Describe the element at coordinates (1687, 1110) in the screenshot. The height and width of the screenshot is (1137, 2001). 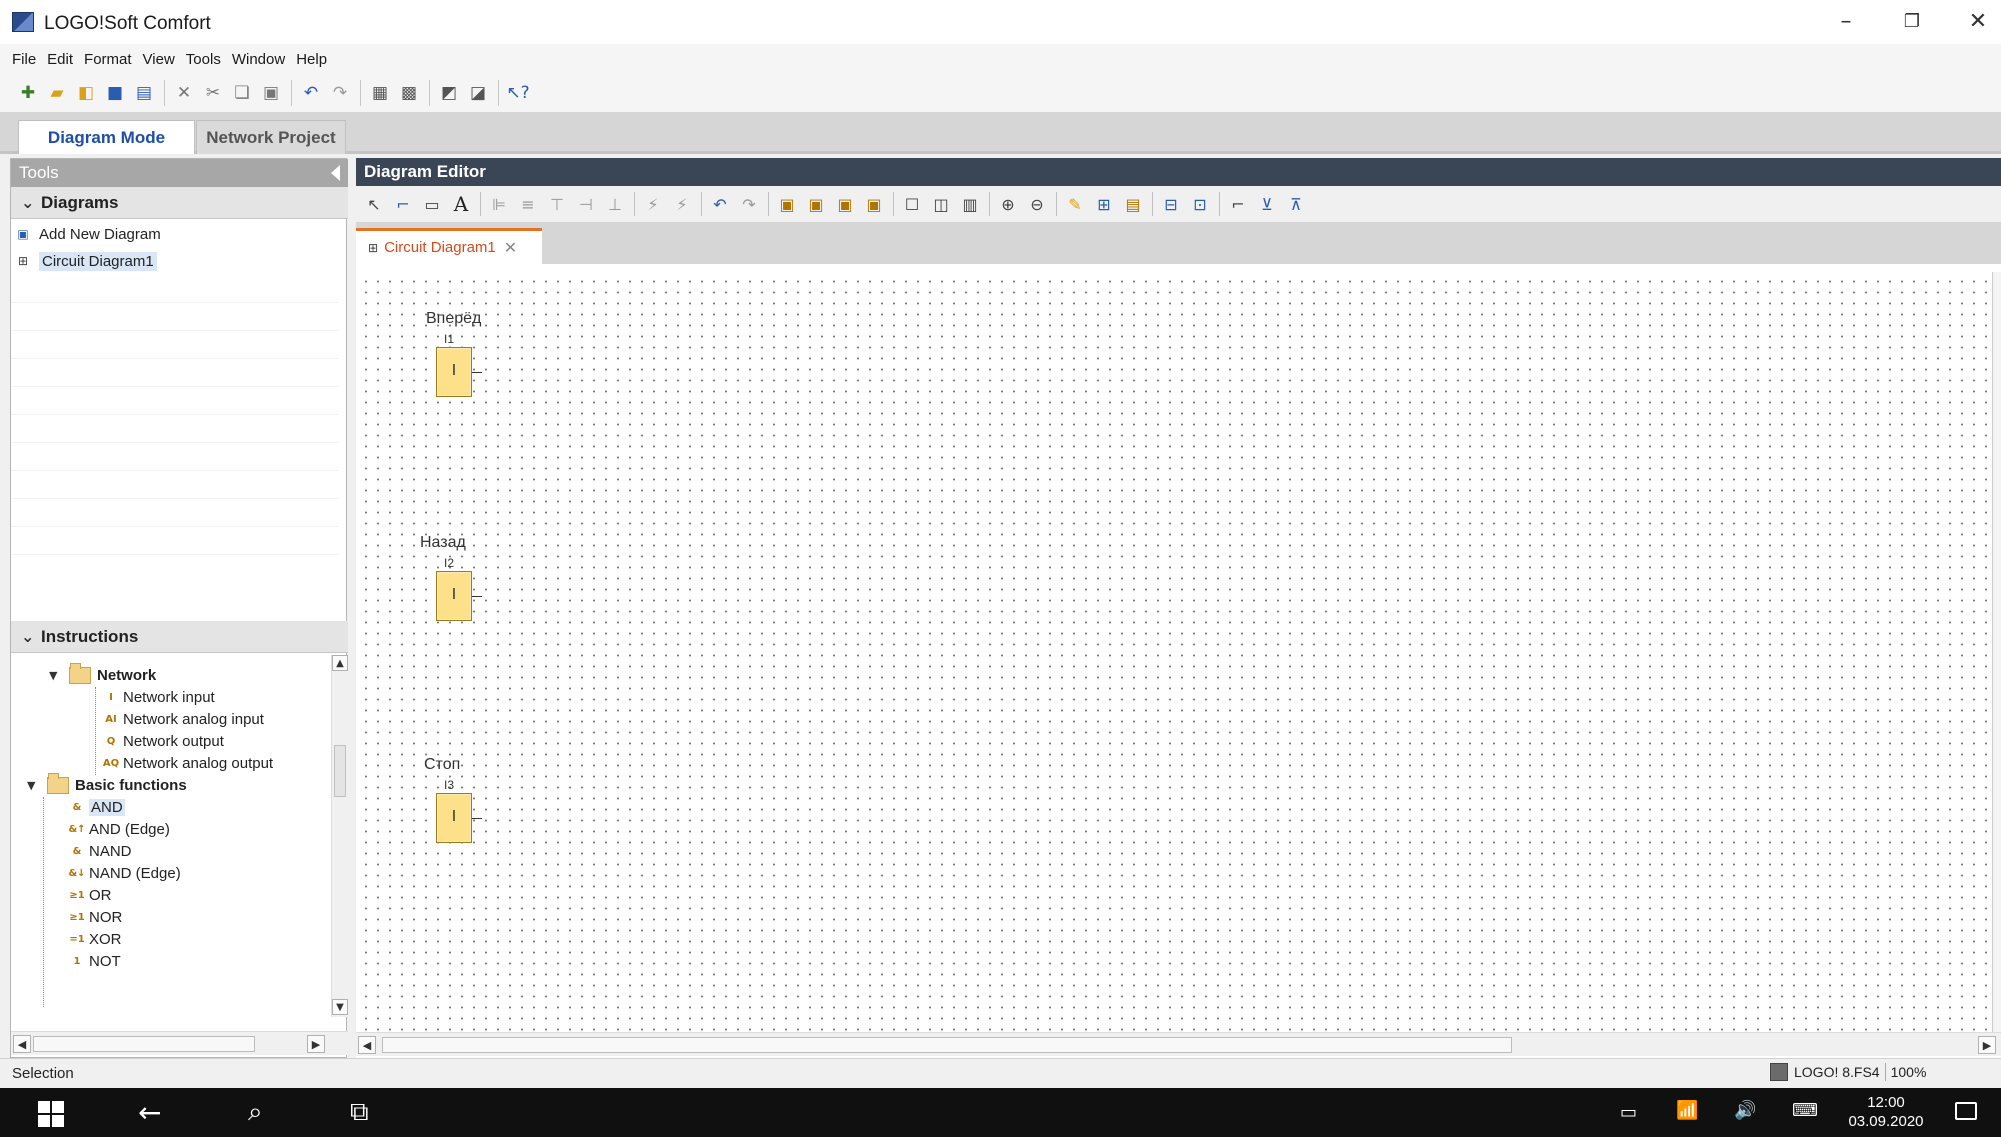
I see `network-icon: 📶` at that location.